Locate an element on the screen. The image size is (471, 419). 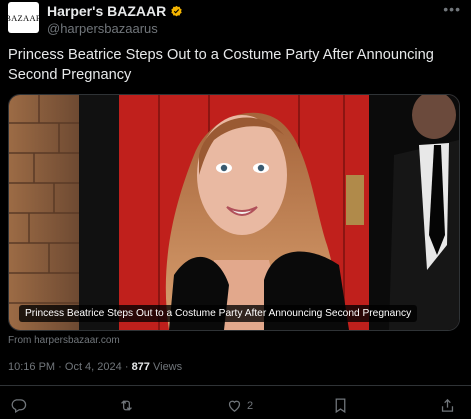
repost-button is located at coordinates (128, 405).